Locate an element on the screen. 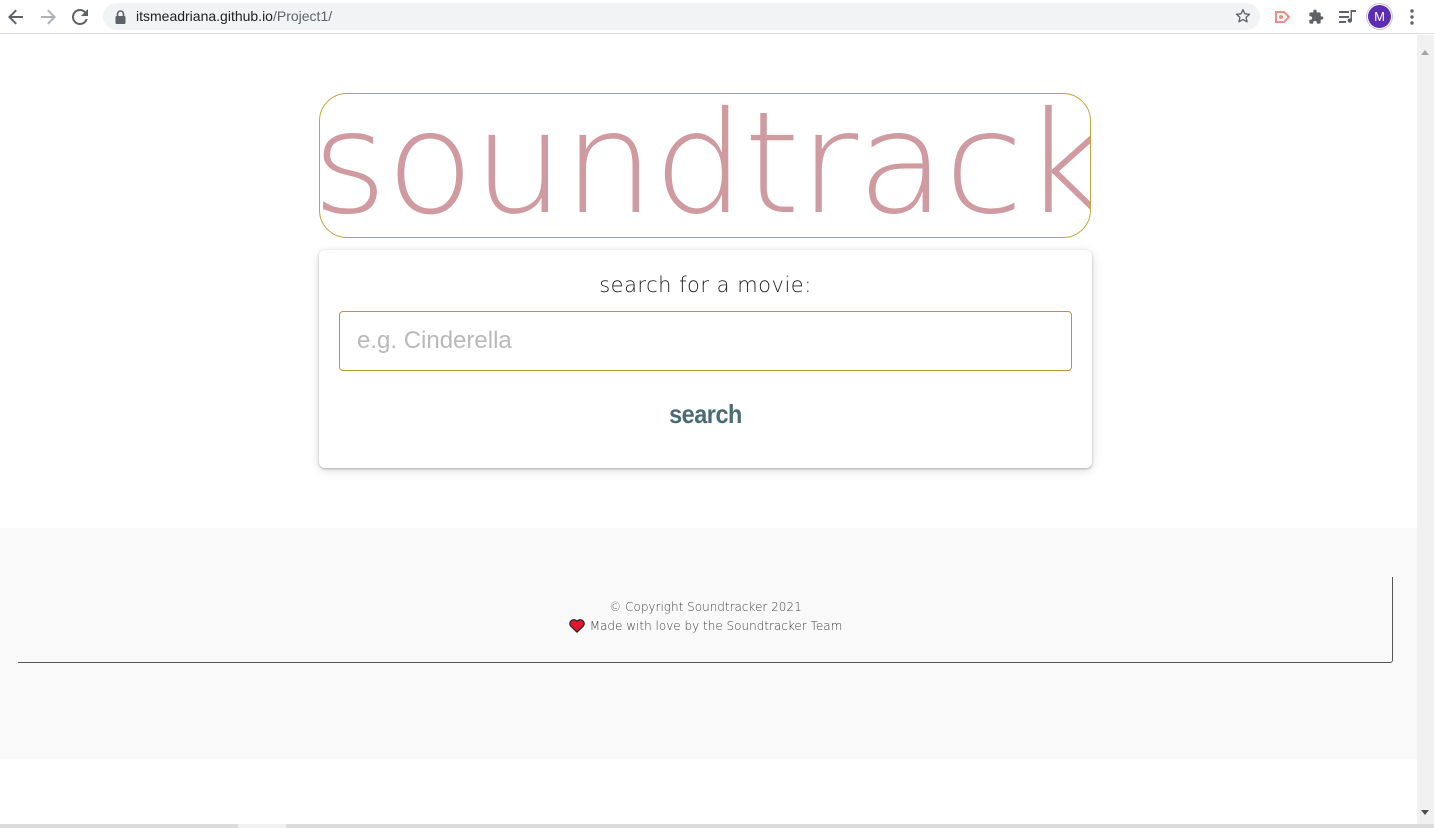  url-text: itsmeadriana.github.io/Project1/ is located at coordinates (234, 16).